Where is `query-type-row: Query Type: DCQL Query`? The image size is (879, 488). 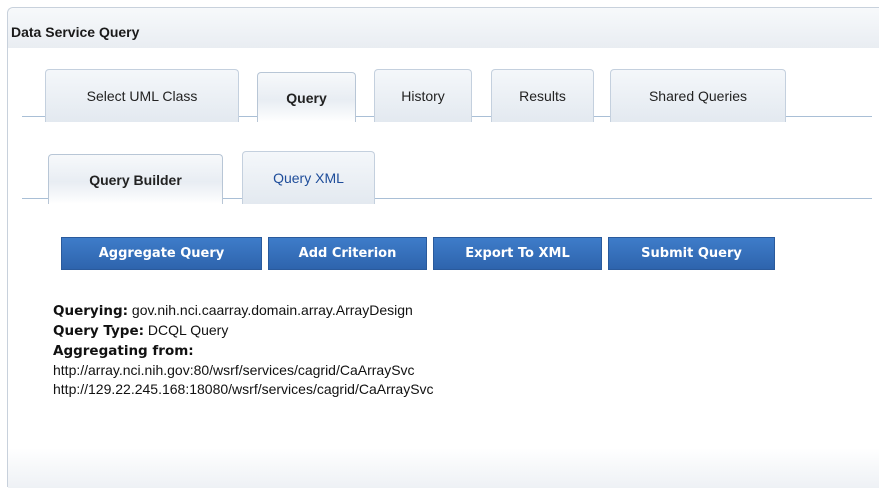
query-type-row: Query Type: DCQL Query is located at coordinates (243, 331).